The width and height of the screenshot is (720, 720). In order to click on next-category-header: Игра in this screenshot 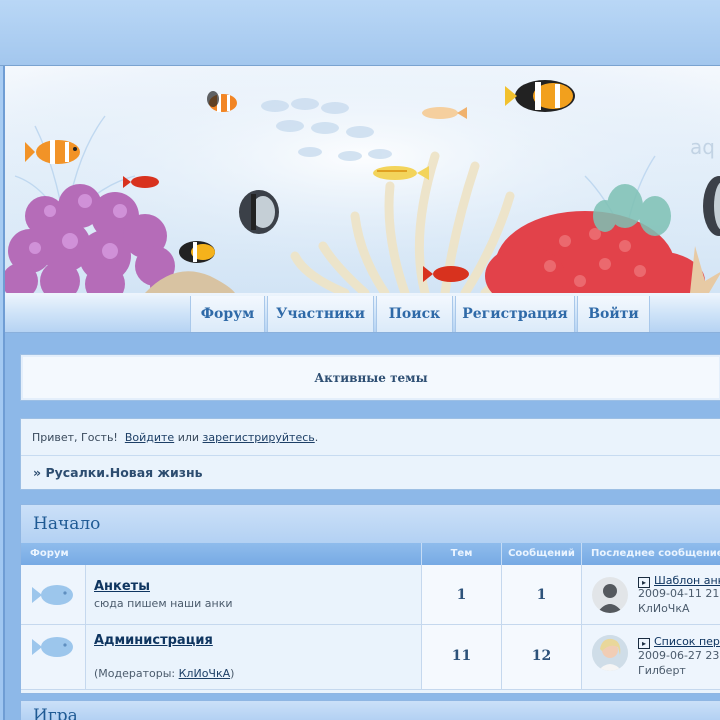, I will do `click(370, 710)`.